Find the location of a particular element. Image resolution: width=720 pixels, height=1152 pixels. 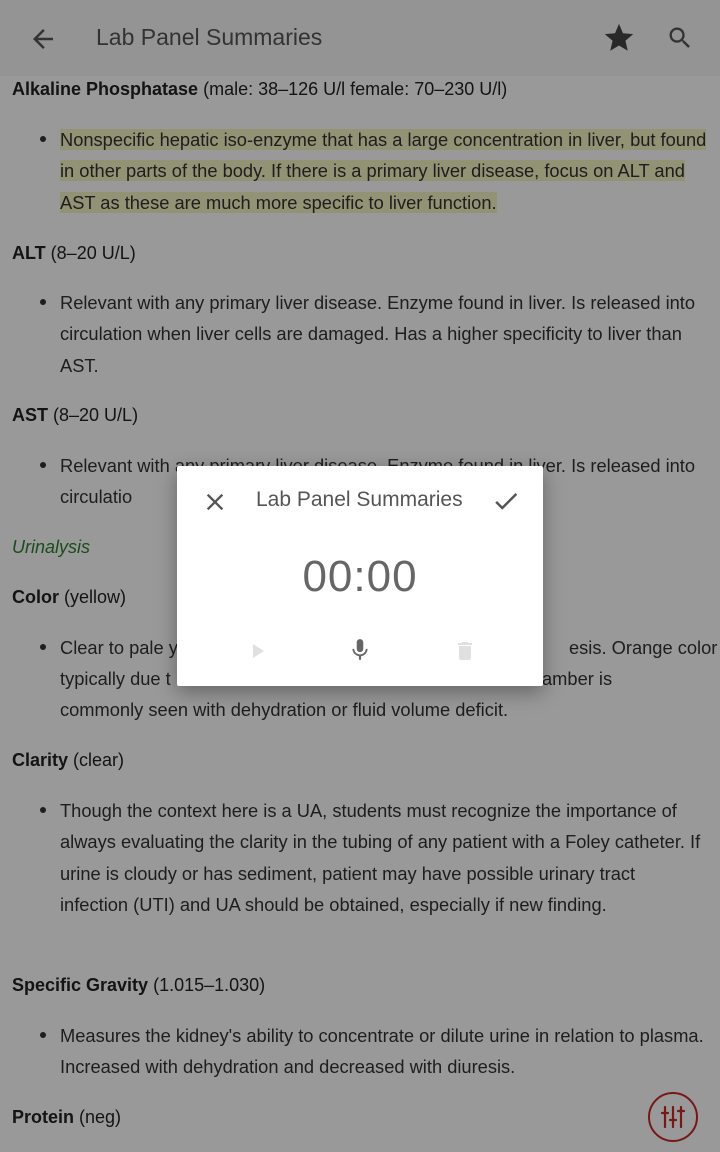

play-icon is located at coordinates (257, 651).